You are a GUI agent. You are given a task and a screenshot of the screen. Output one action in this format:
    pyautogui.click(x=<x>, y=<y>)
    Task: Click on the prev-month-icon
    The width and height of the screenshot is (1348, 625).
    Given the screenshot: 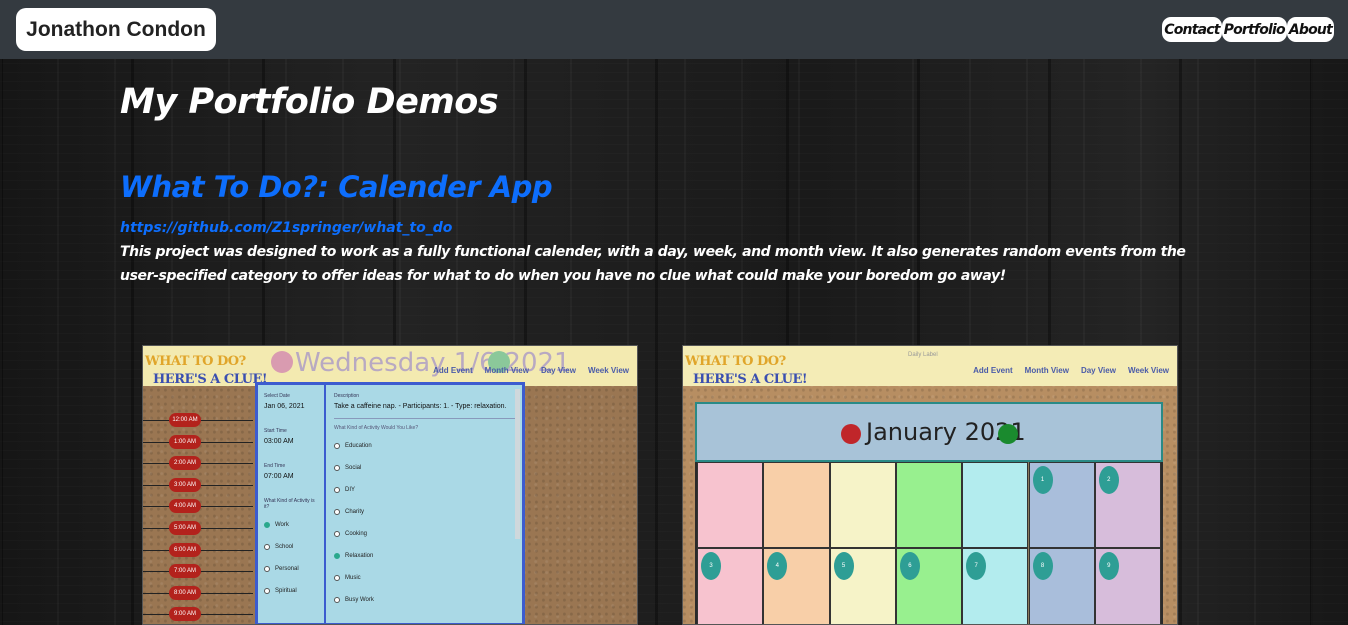 What is the action you would take?
    pyautogui.click(x=851, y=434)
    